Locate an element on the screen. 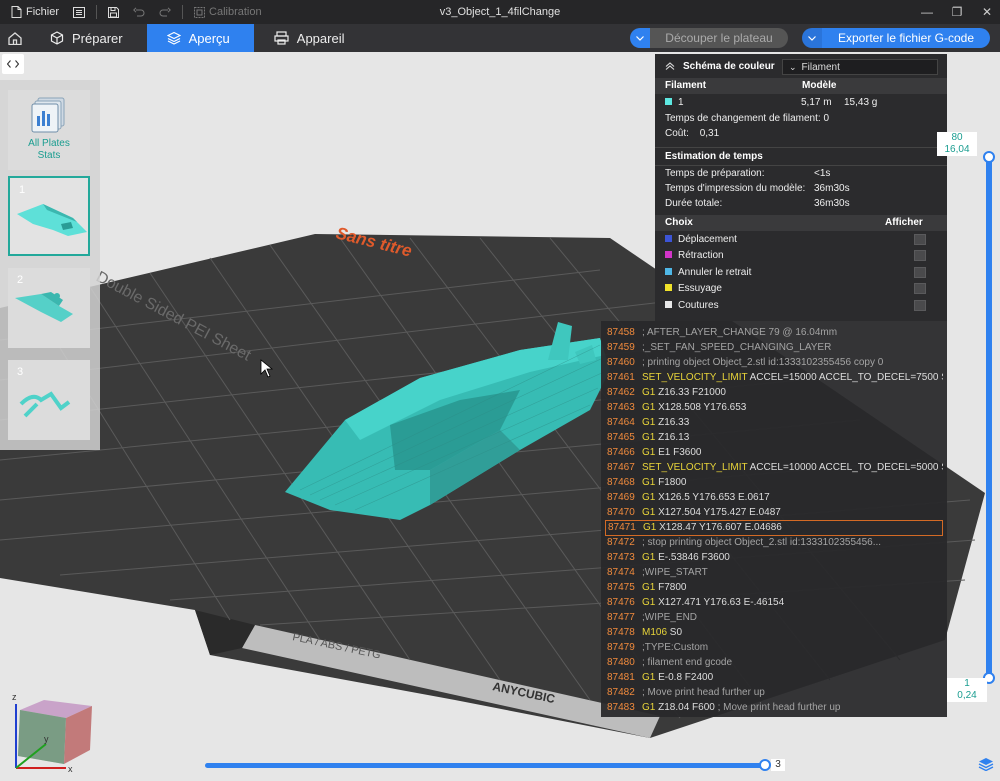  home-icon is located at coordinates (15, 38).